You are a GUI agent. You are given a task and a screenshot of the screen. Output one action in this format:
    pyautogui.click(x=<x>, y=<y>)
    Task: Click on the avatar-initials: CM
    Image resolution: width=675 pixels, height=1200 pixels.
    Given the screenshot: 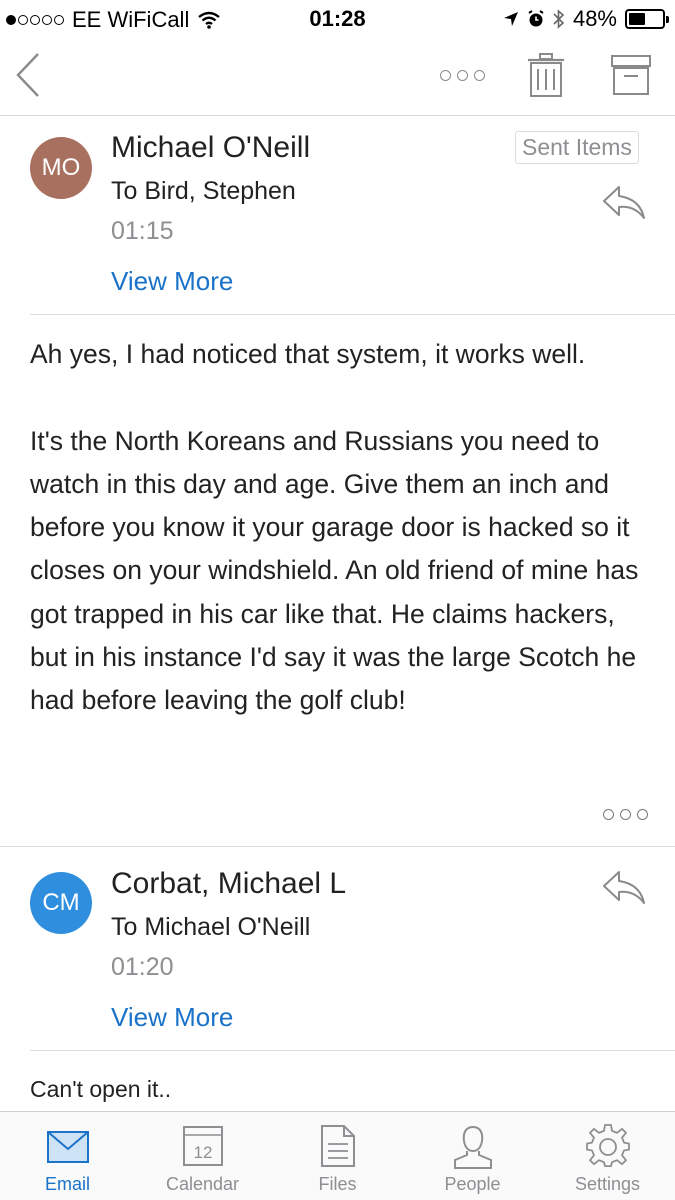 What is the action you would take?
    pyautogui.click(x=61, y=902)
    